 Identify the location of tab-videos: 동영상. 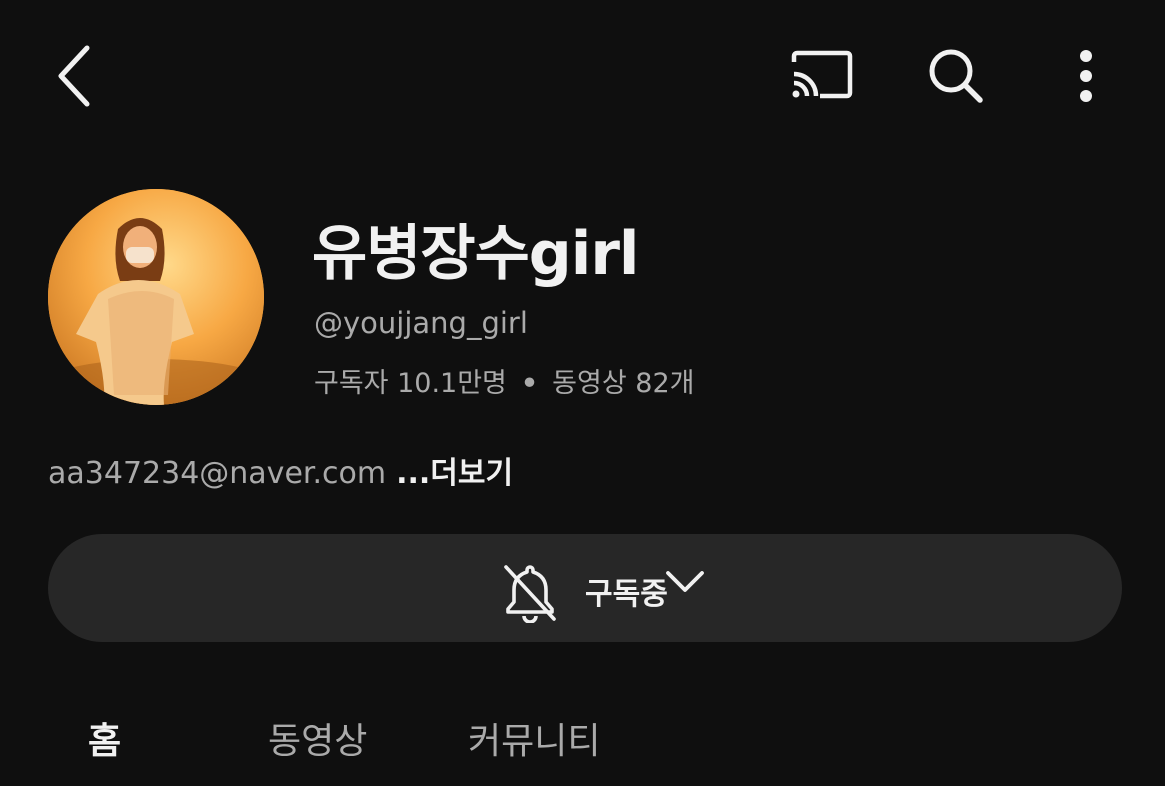
(317, 738).